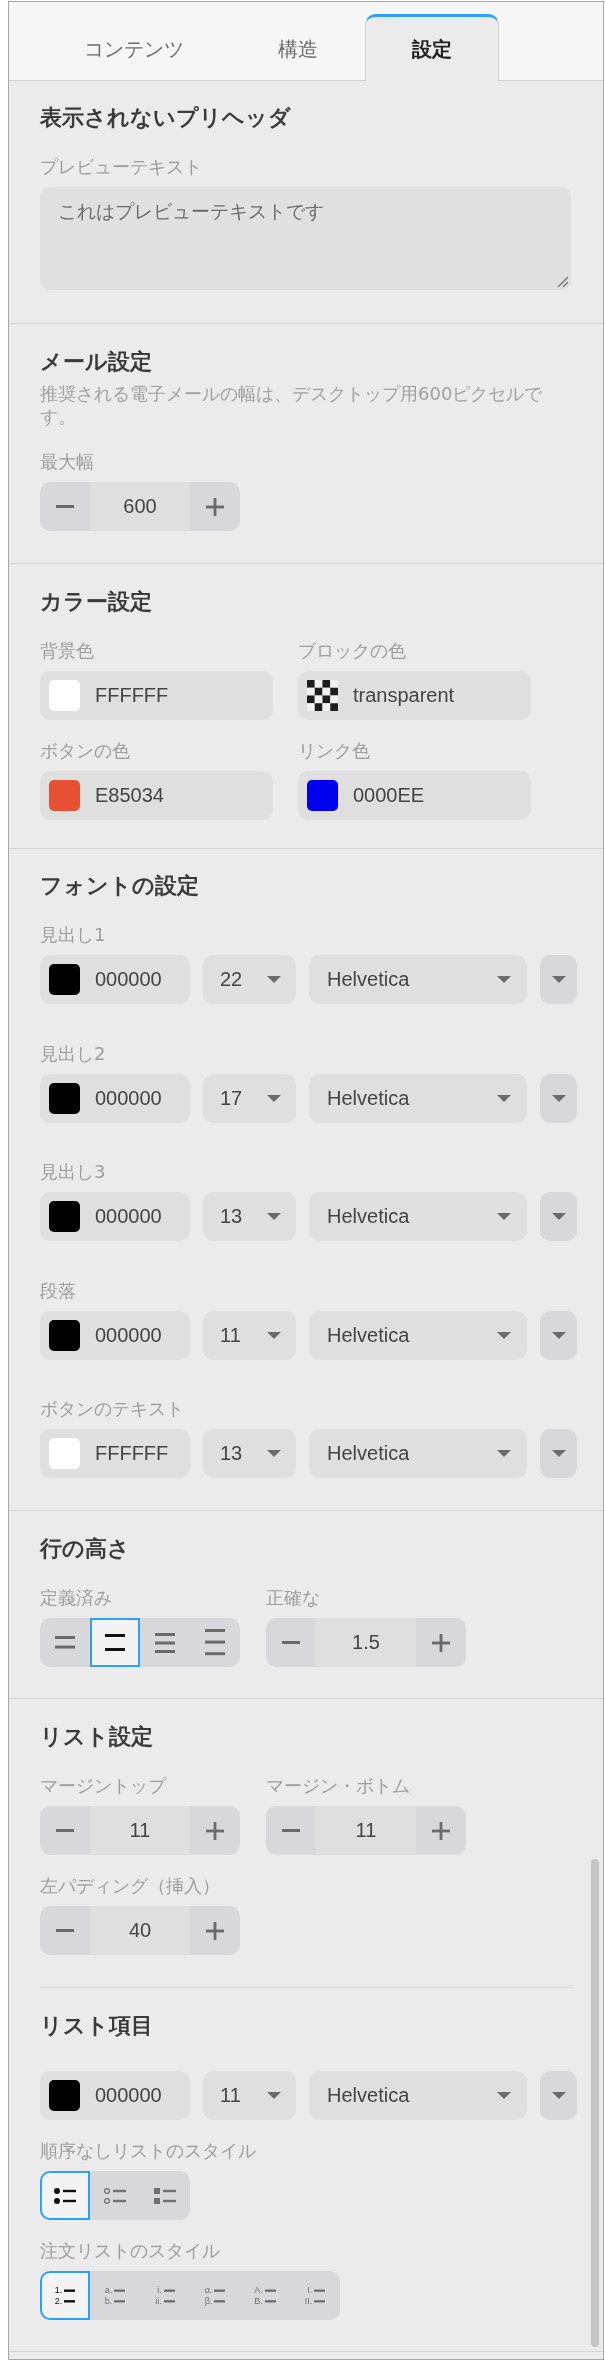 The height and width of the screenshot is (2362, 605). What do you see at coordinates (67, 651) in the screenshot?
I see `field-label: 背景色` at bounding box center [67, 651].